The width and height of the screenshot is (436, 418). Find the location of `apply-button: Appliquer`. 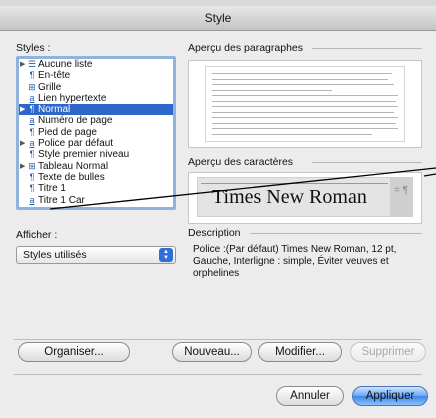

apply-button: Appliquer is located at coordinates (390, 396).